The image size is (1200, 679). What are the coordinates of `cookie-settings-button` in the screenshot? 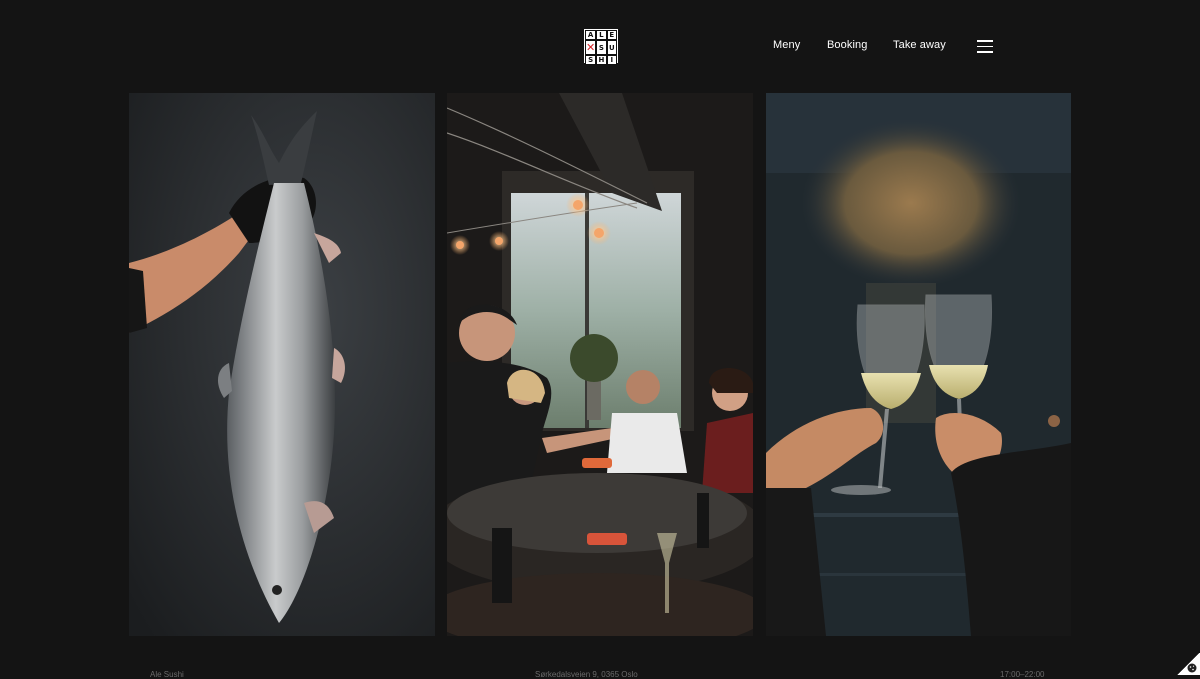 It's located at (1188, 664).